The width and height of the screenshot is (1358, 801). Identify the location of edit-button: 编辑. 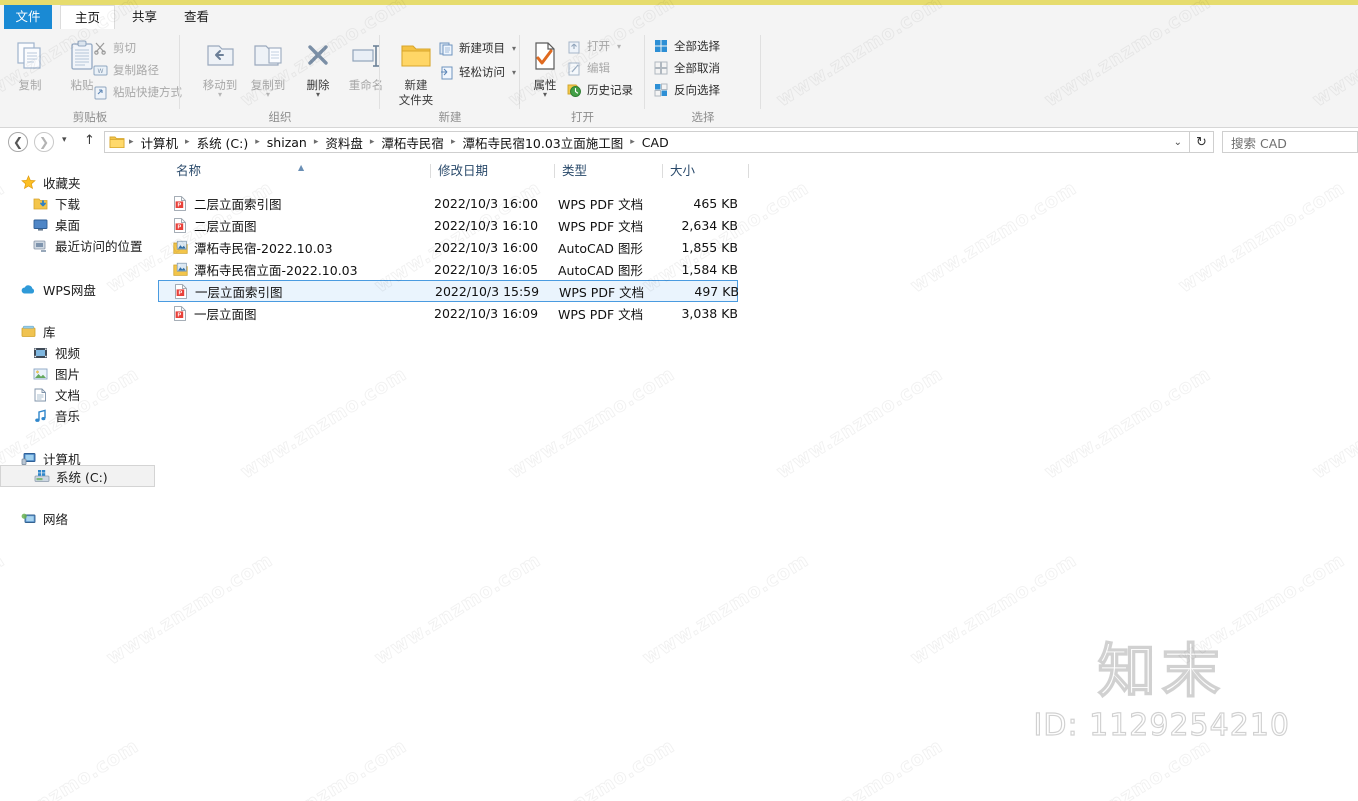
(588, 68).